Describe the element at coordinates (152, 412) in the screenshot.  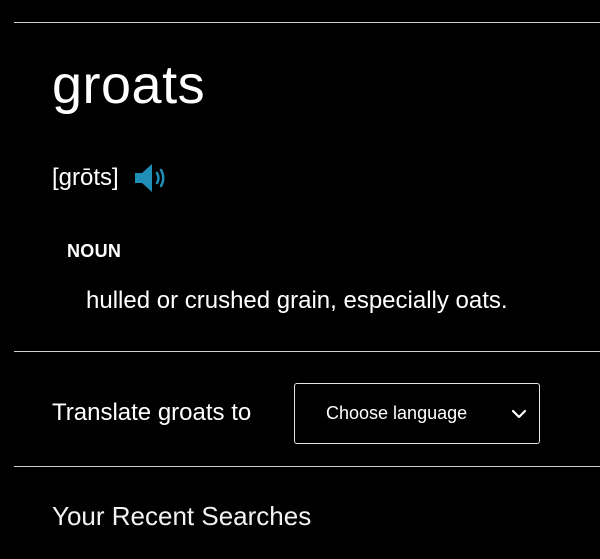
I see `translate-label: Translate groats to` at that location.